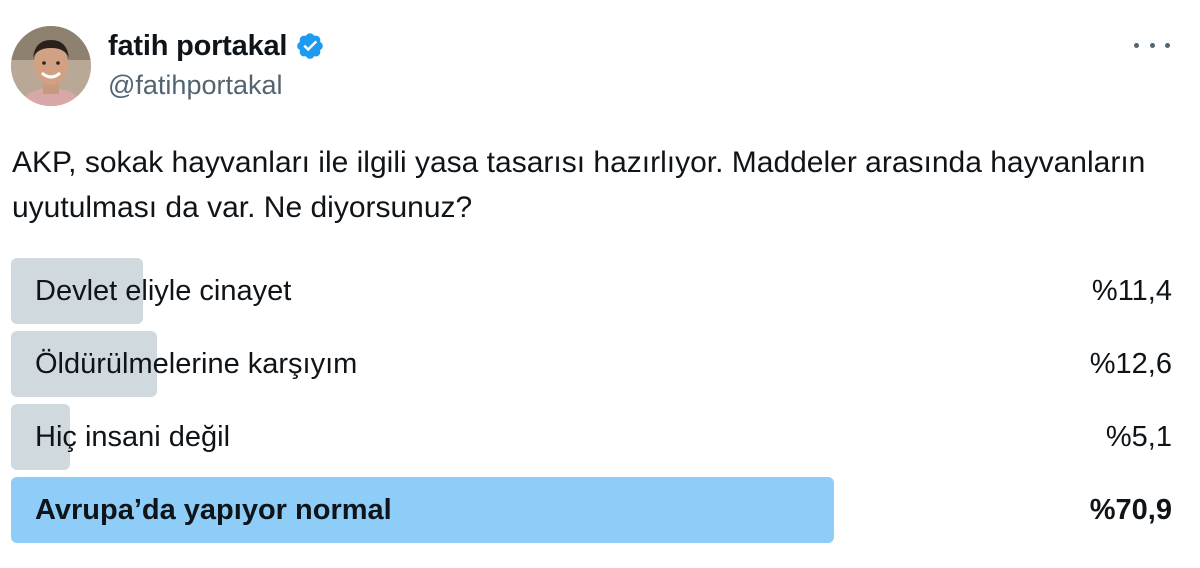  What do you see at coordinates (1152, 45) in the screenshot?
I see `more-horizontal-icon` at bounding box center [1152, 45].